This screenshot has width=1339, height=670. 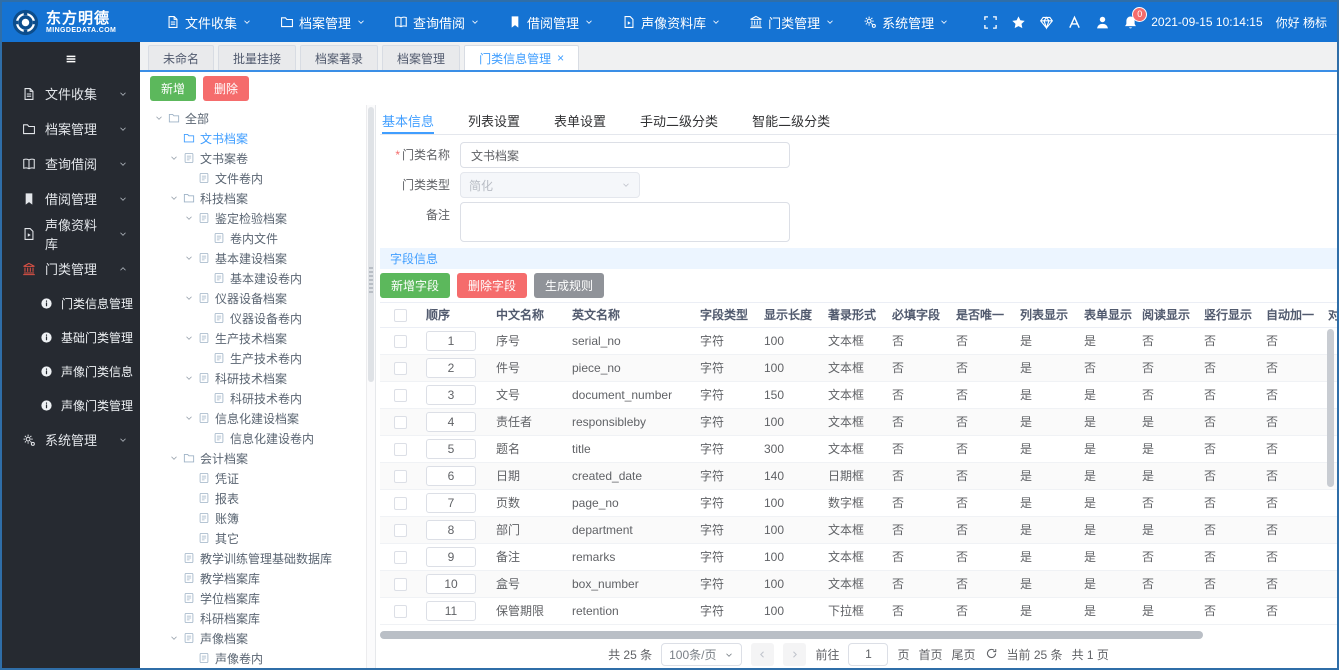 I want to click on delete-field-button: 删除字段, so click(x=492, y=285).